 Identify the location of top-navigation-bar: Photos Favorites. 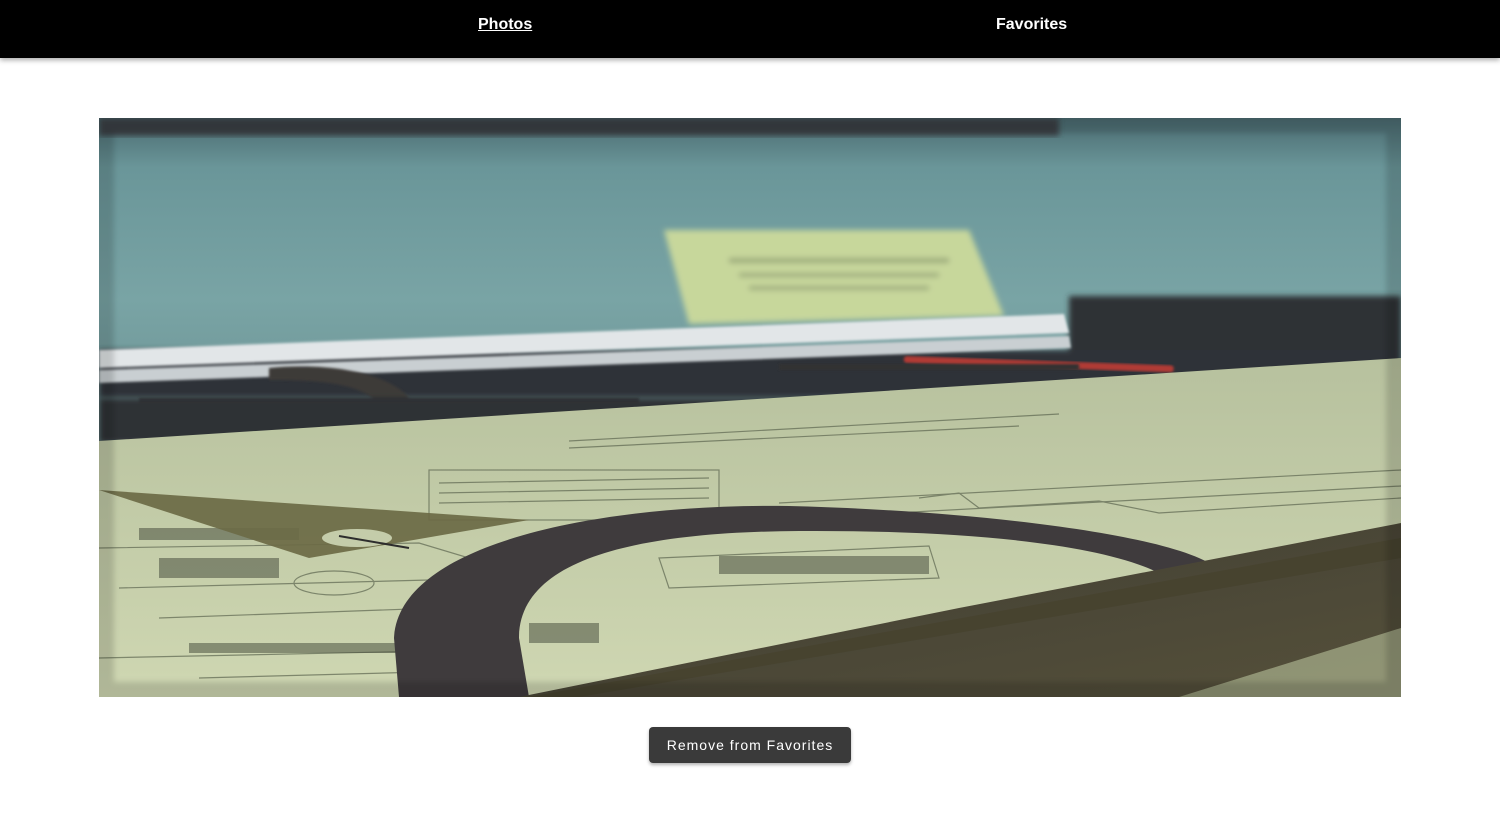
(750, 29).